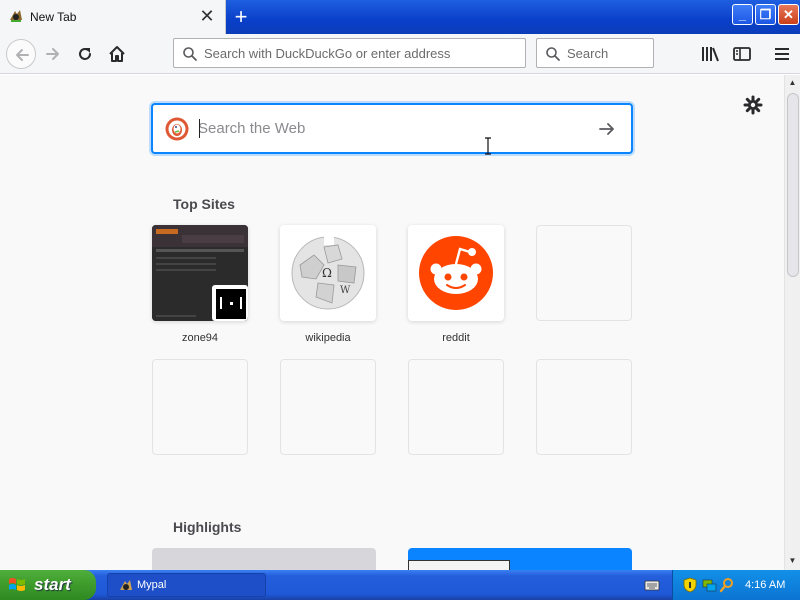 Image resolution: width=800 pixels, height=600 pixels. I want to click on top-site-label: zone94, so click(200, 338).